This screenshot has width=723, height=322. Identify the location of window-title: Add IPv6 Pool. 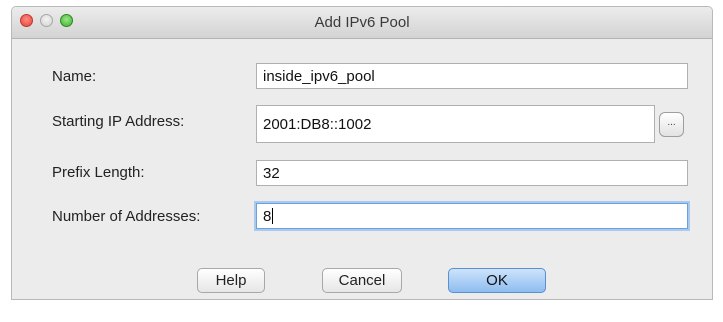
(362, 22).